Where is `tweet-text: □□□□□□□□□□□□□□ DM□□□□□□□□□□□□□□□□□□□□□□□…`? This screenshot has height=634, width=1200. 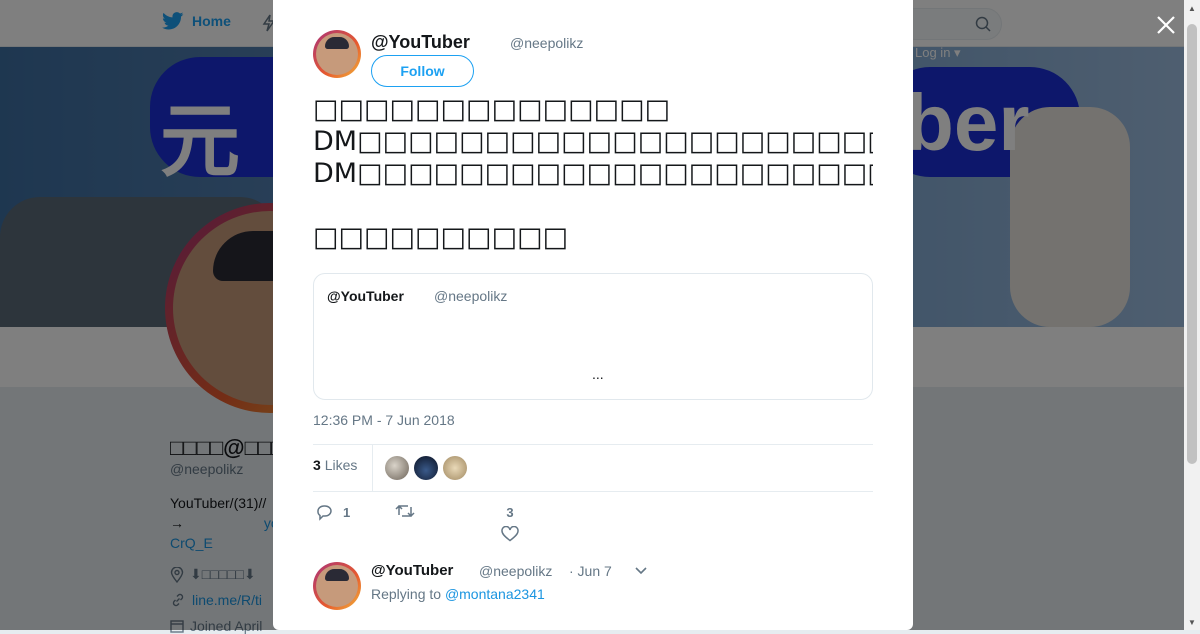 tweet-text: □□□□□□□□□□□□□□ DM□□□□□□□□□□□□□□□□□□□□□□□… is located at coordinates (593, 174).